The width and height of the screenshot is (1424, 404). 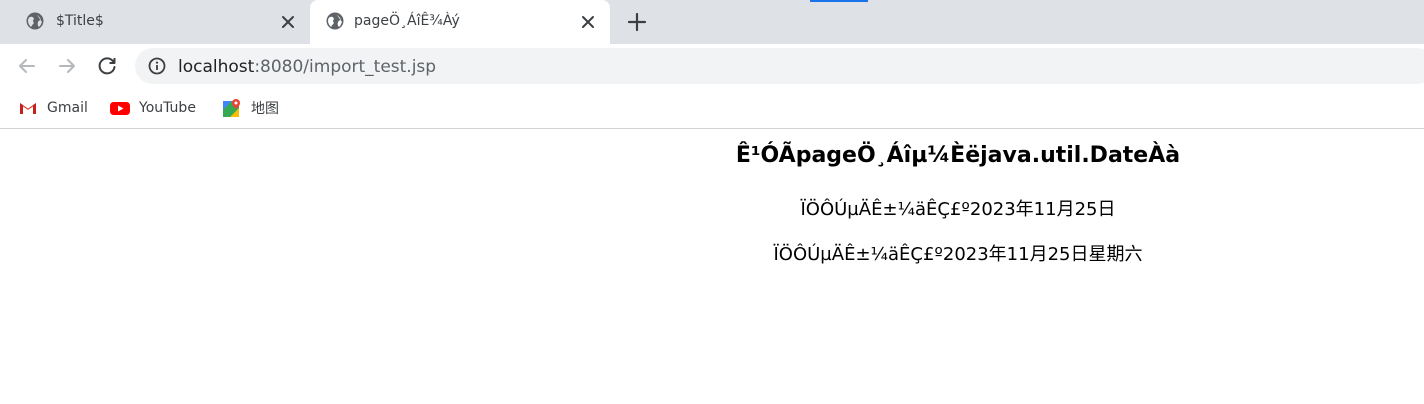 I want to click on back-icon, so click(x=27, y=66).